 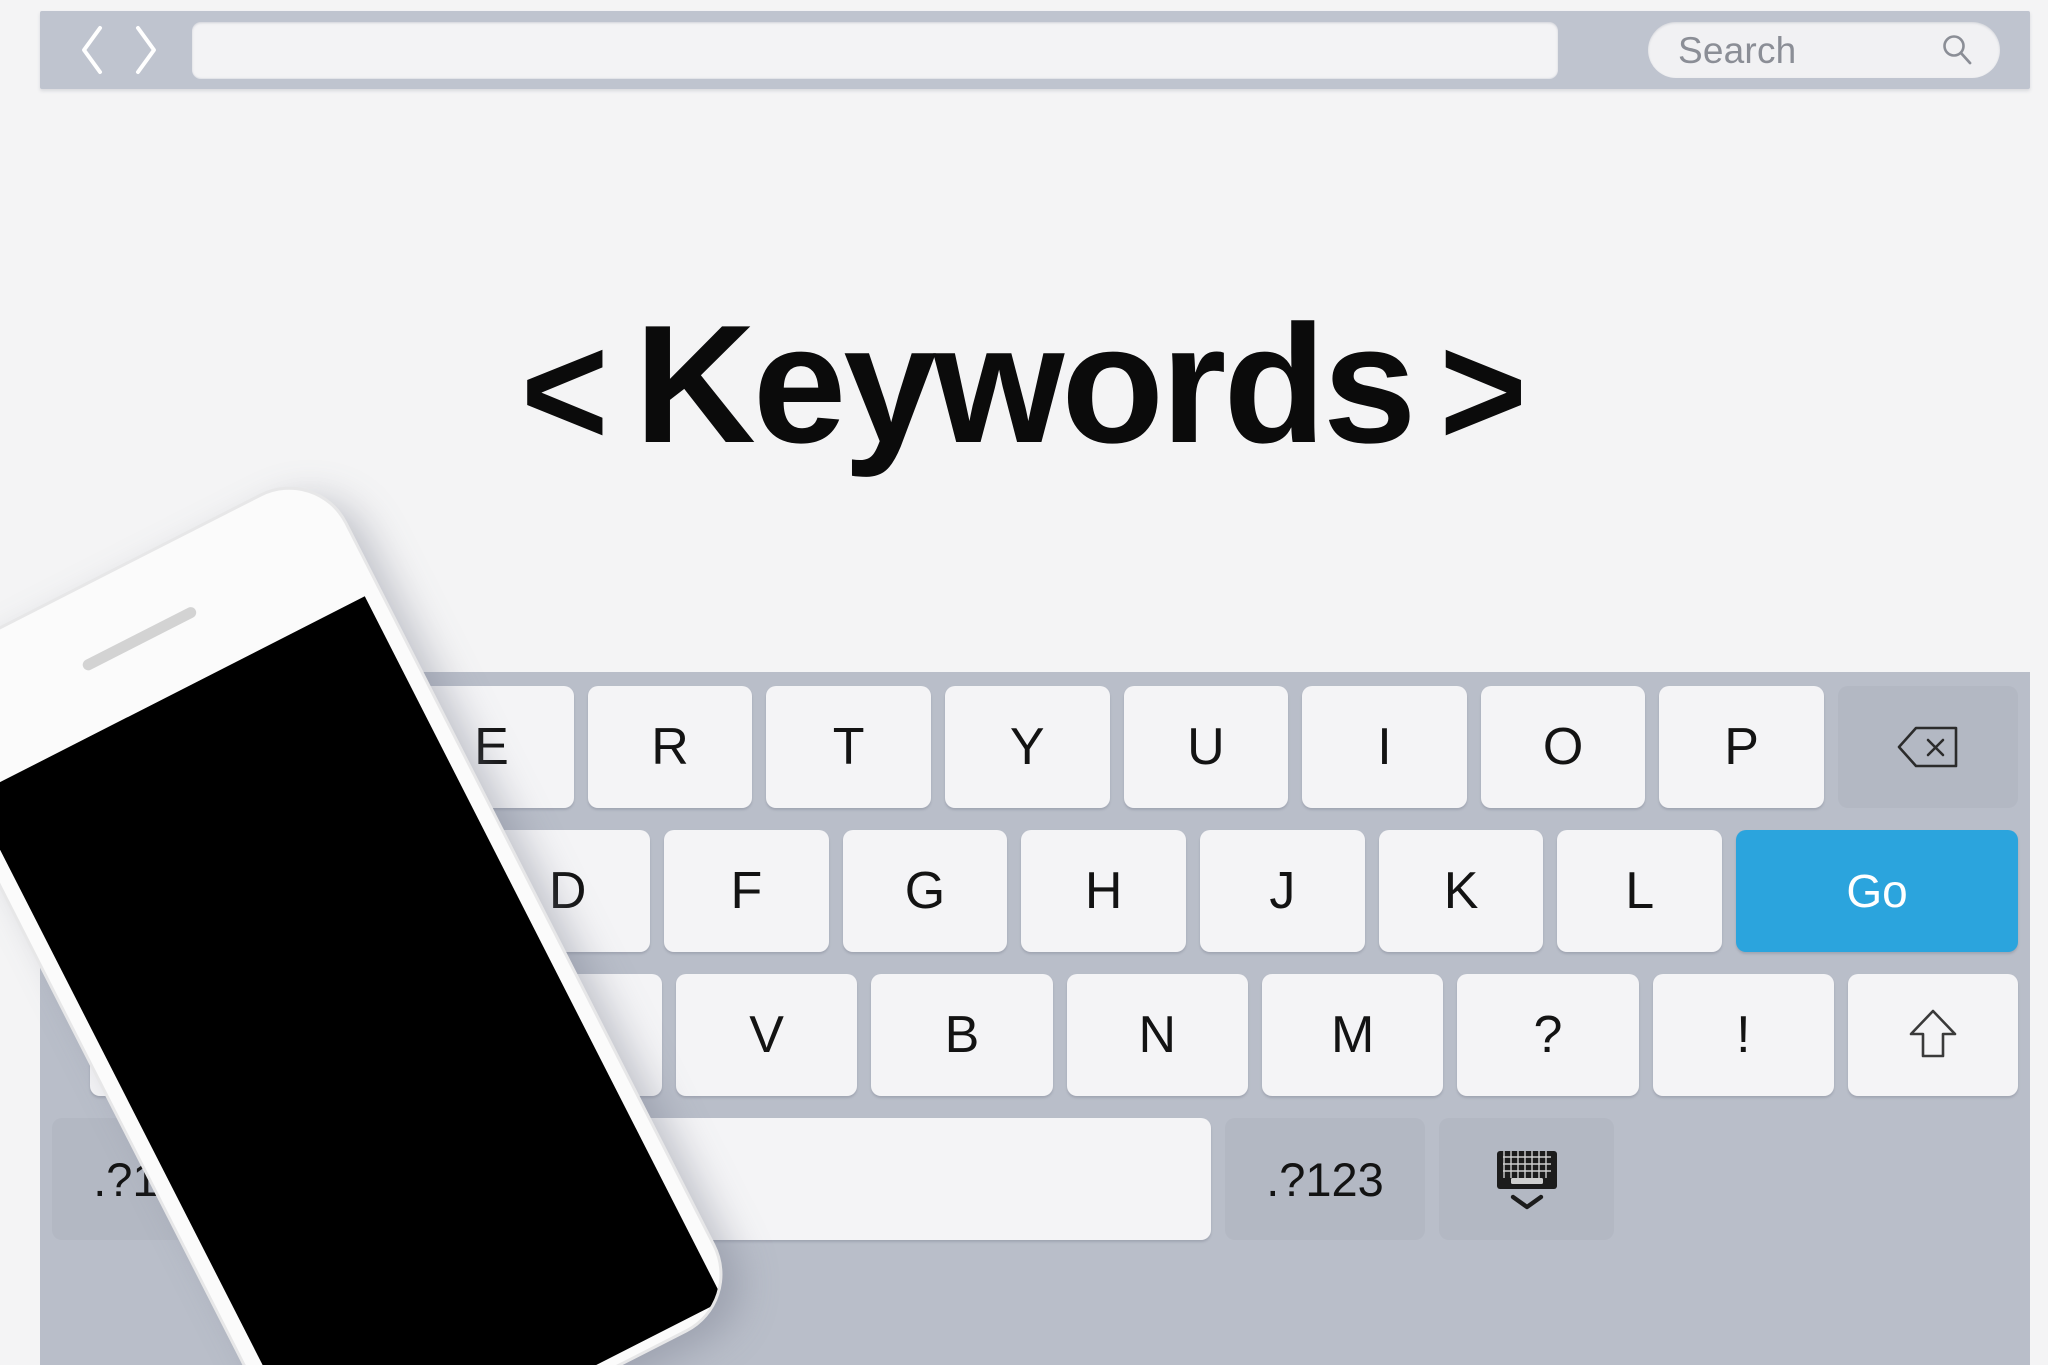 I want to click on browser-toolbar: Search, so click(x=1035, y=50).